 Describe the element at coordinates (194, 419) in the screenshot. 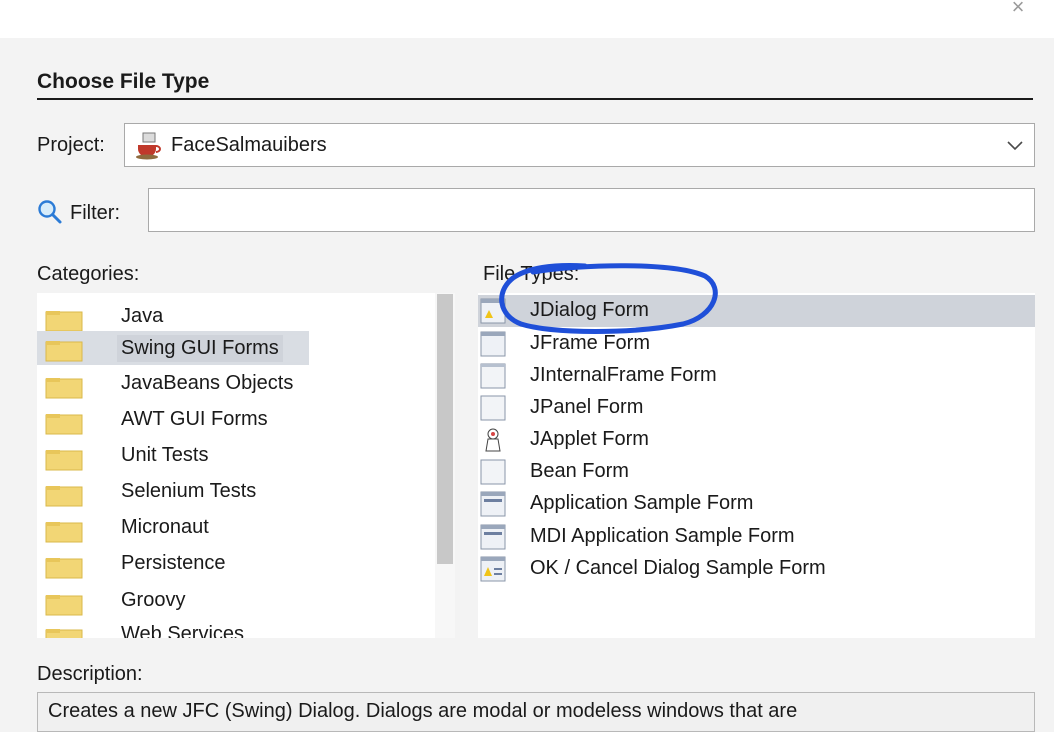

I see `category-label: AWT GUI Forms` at that location.